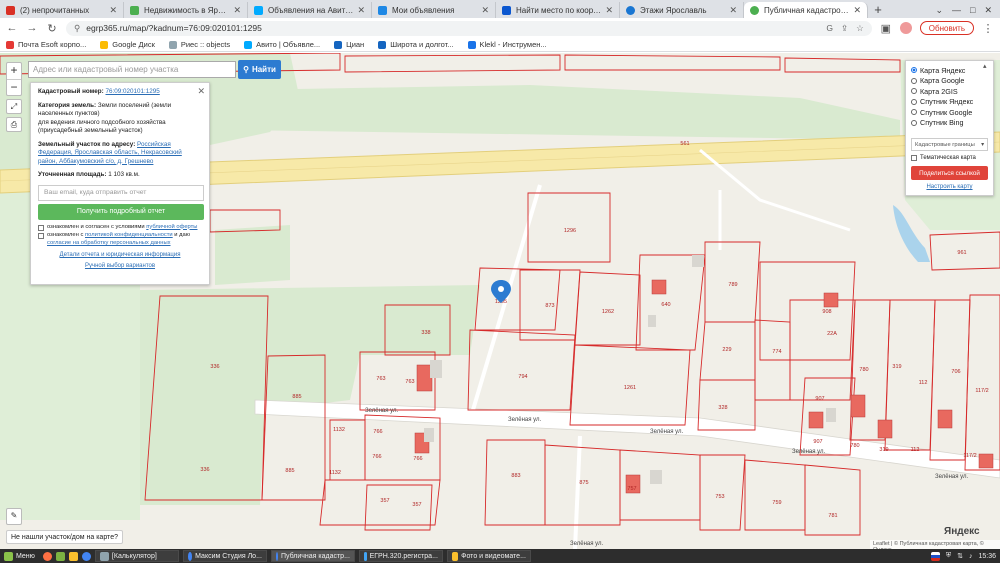 The height and width of the screenshot is (563, 1000). Describe the element at coordinates (682, 10) in the screenshot. I see `tab-5: Этажи Ярославль ✕` at that location.